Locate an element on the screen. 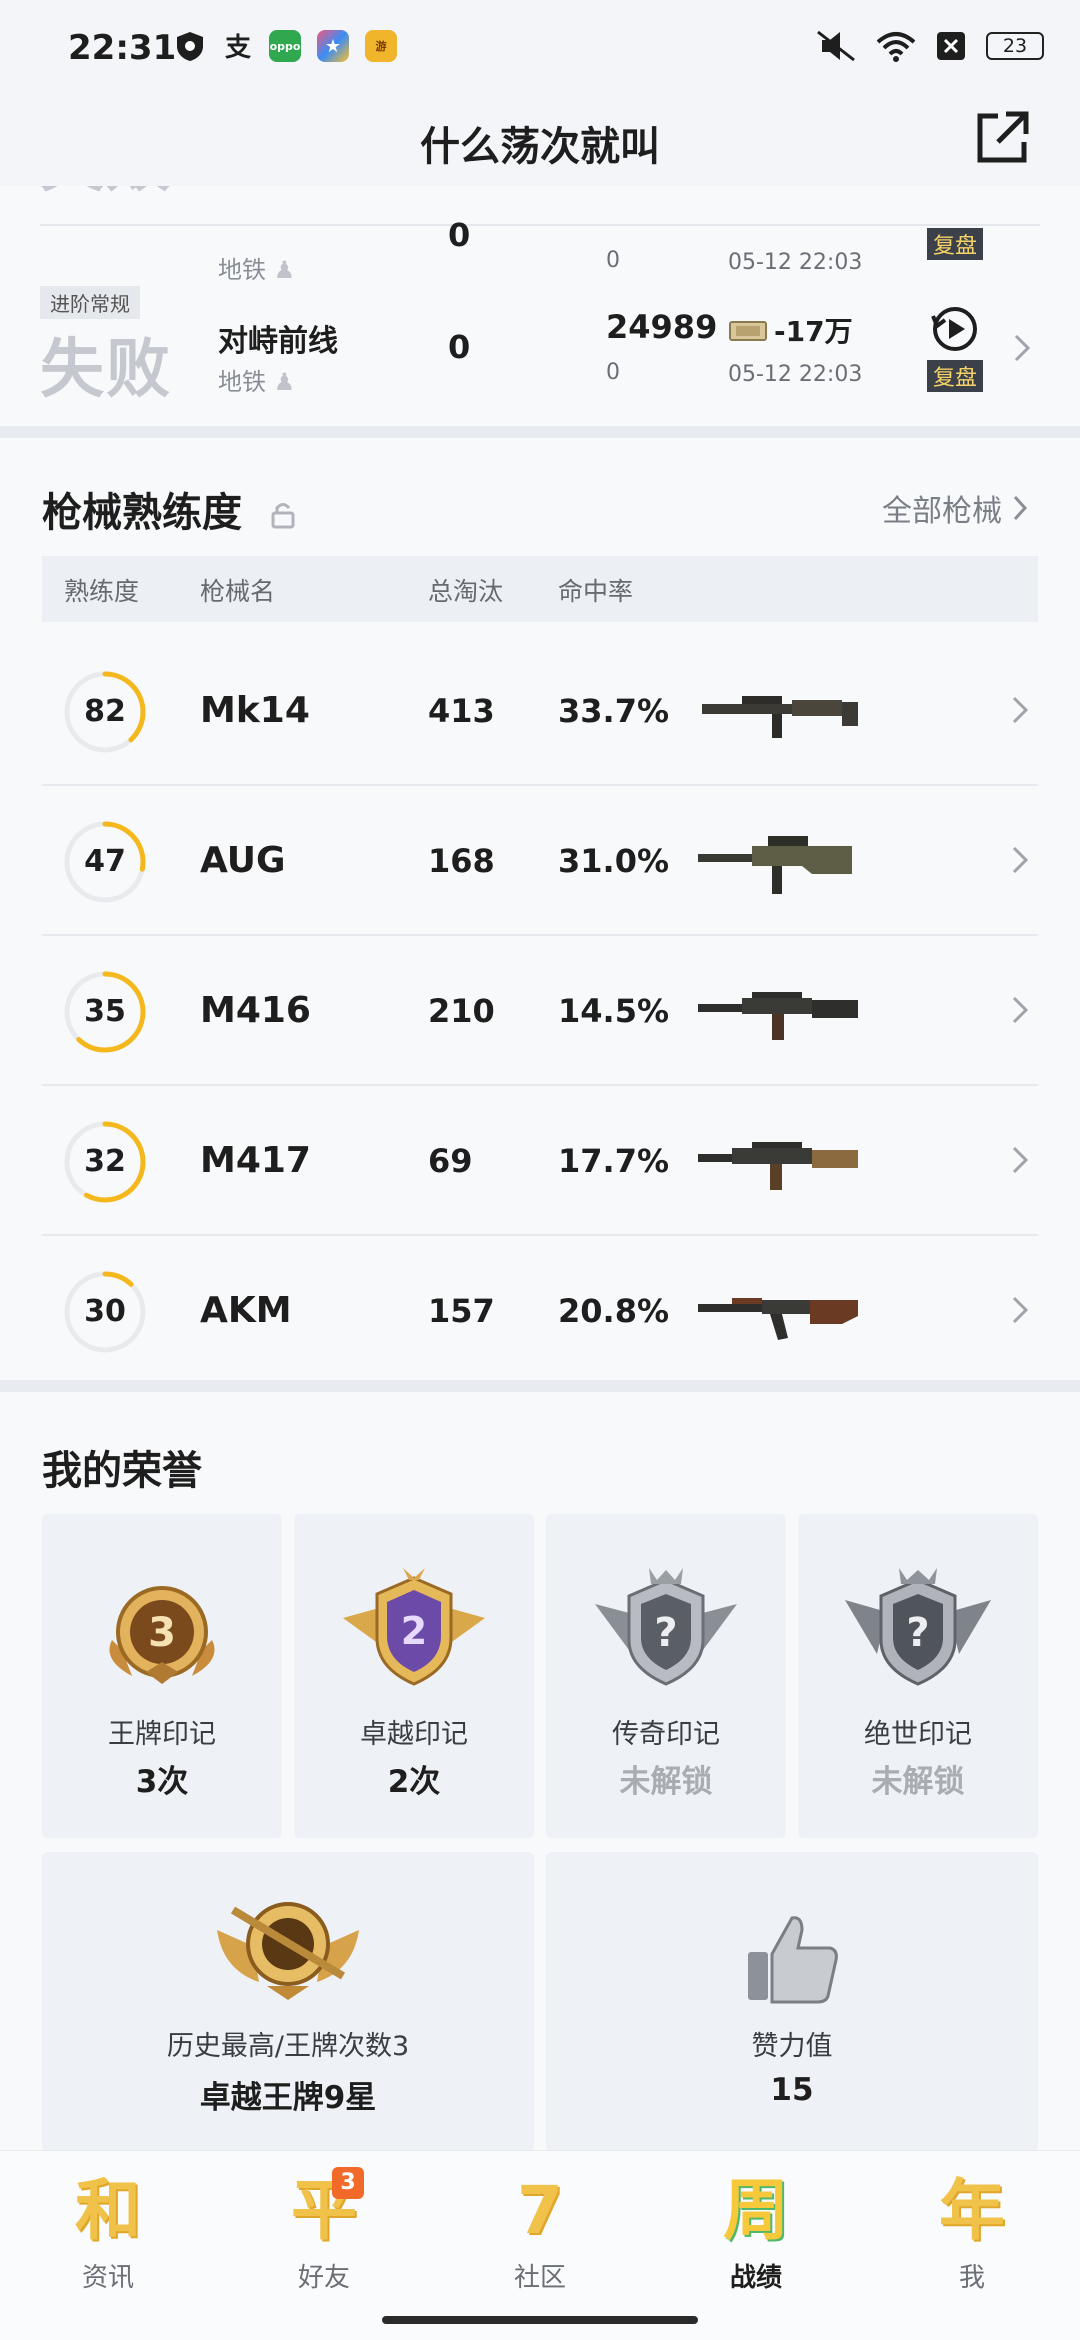  lock-icon is located at coordinates (283, 516).